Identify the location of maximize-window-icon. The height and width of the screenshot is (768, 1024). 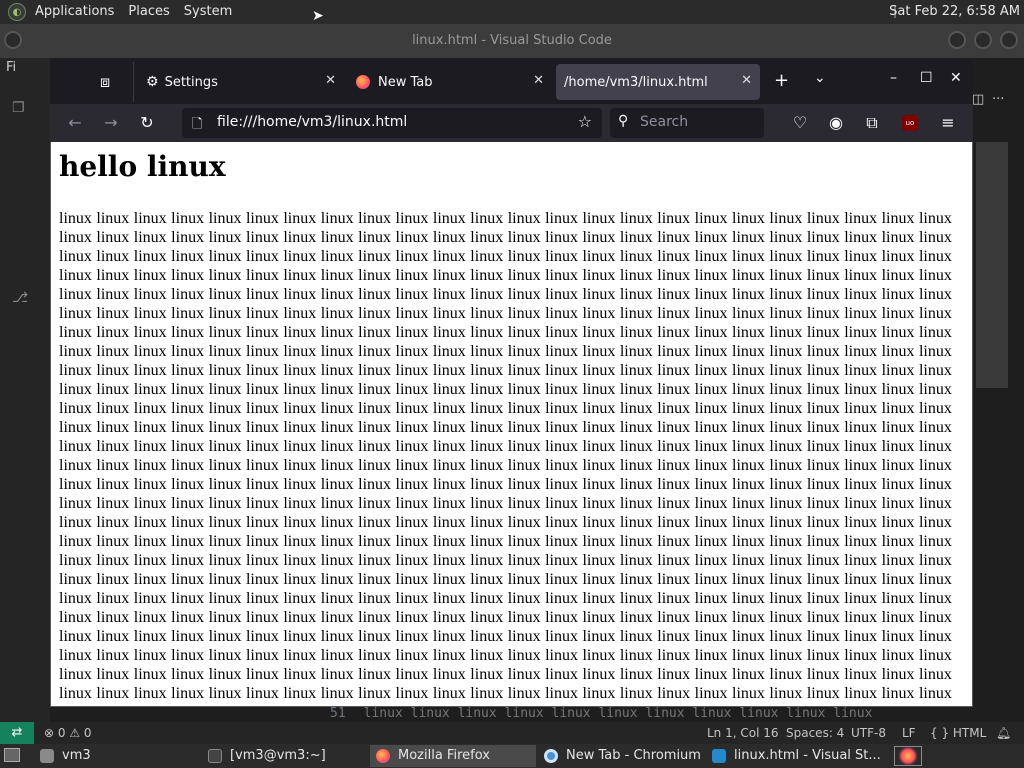
(983, 40).